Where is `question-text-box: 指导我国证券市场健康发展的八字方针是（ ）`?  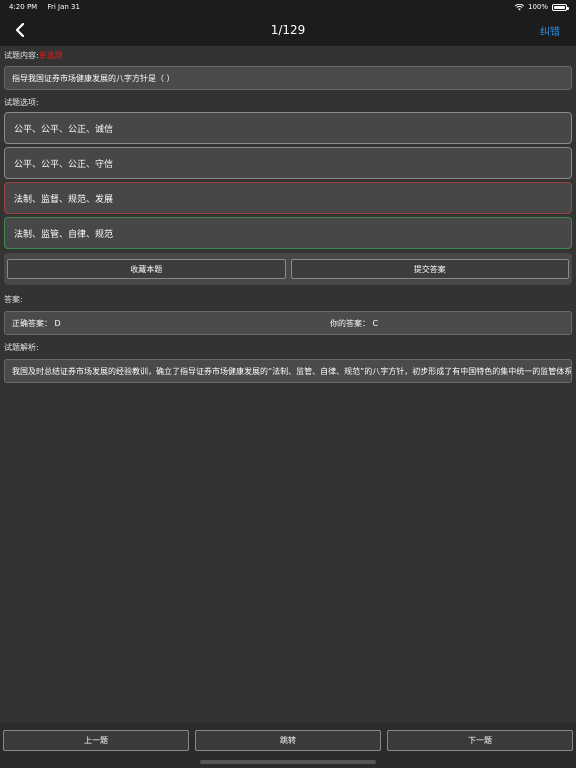 question-text-box: 指导我国证券市场健康发展的八字方针是（ ） is located at coordinates (288, 78).